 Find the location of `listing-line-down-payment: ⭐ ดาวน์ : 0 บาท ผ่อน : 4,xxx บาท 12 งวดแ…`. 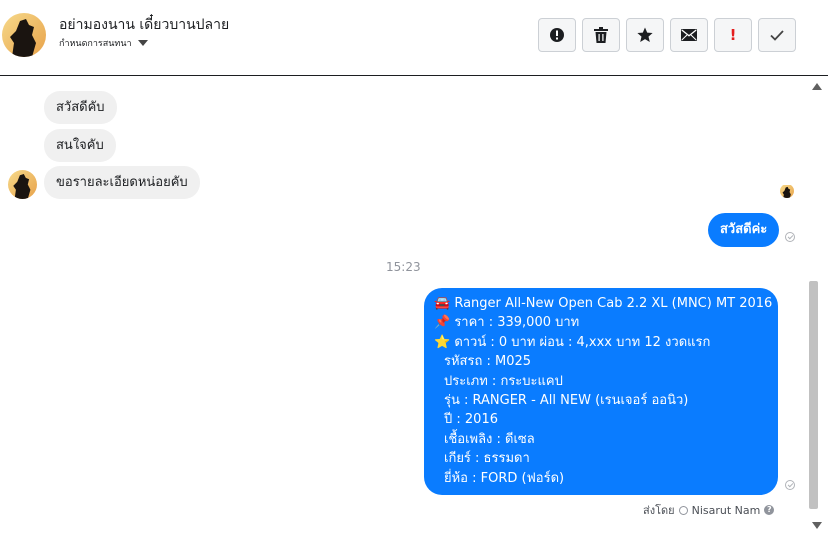

listing-line-down-payment: ⭐ ดาวน์ : 0 บาท ผ่อน : 4,xxx บาท 12 งวดแ… is located at coordinates (572, 342).